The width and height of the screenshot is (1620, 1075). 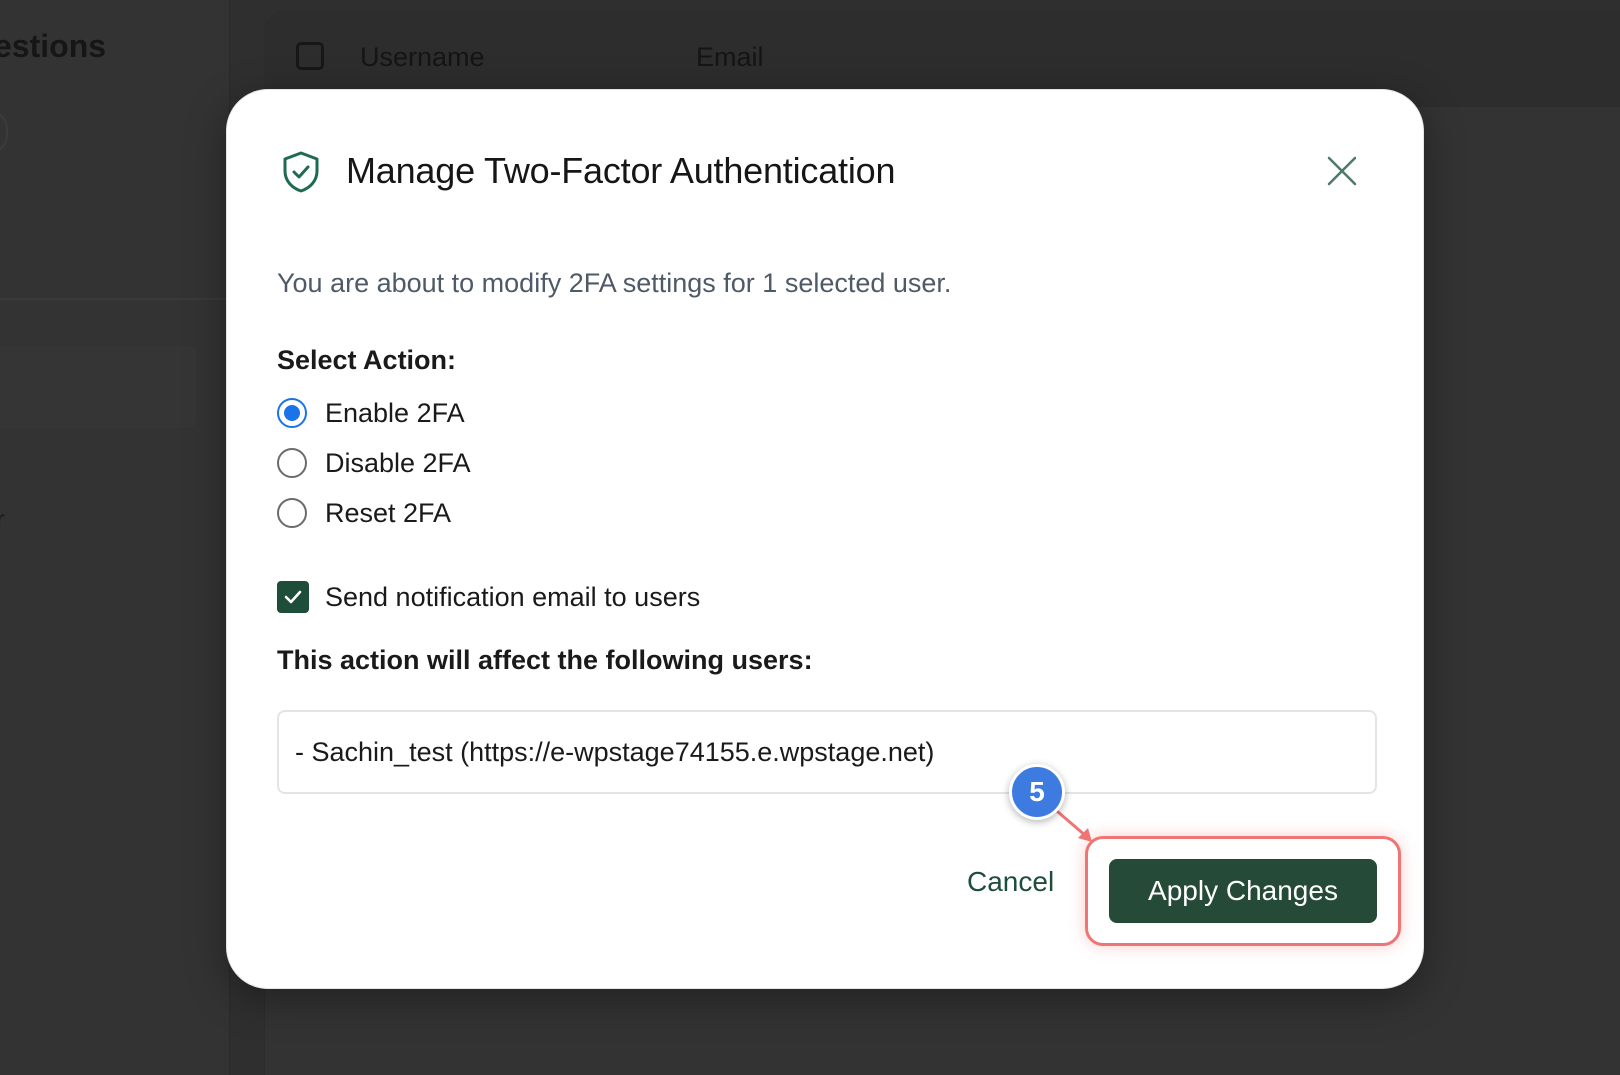 I want to click on sidebar: estions r, so click(x=115, y=537).